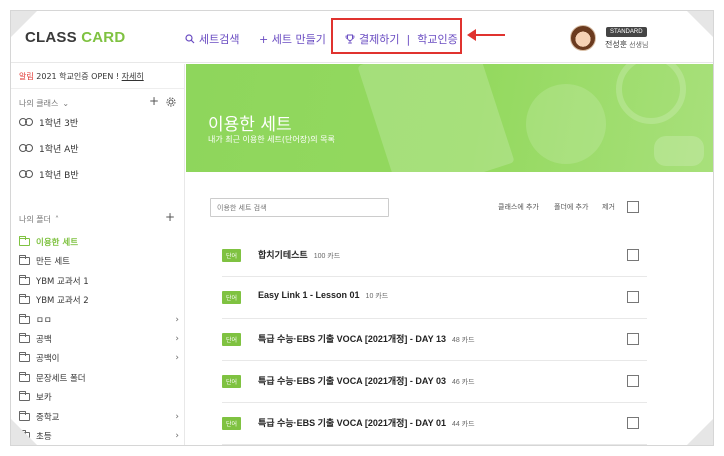 This screenshot has width=724, height=456. Describe the element at coordinates (377, 296) in the screenshot. I see `card-count: 10 카드` at that location.